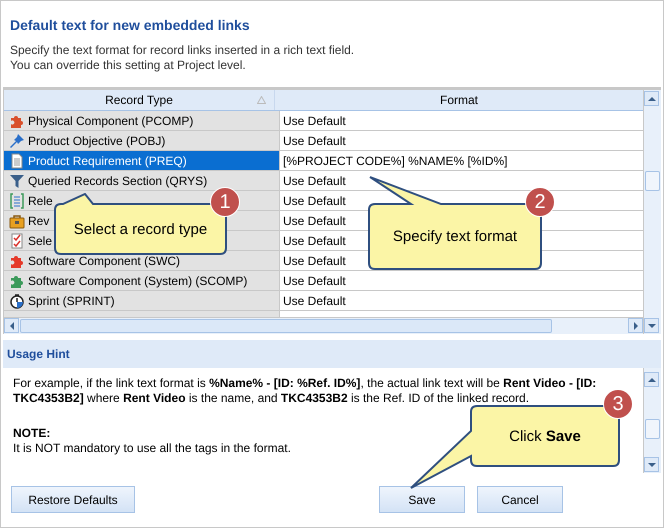 Image resolution: width=664 pixels, height=528 pixels. I want to click on dialog-button: Save, so click(422, 499).